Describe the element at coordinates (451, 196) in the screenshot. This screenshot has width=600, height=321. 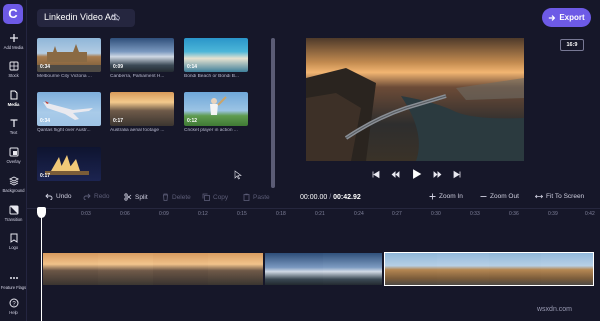
I see `zoom-in-label: Zoom In` at that location.